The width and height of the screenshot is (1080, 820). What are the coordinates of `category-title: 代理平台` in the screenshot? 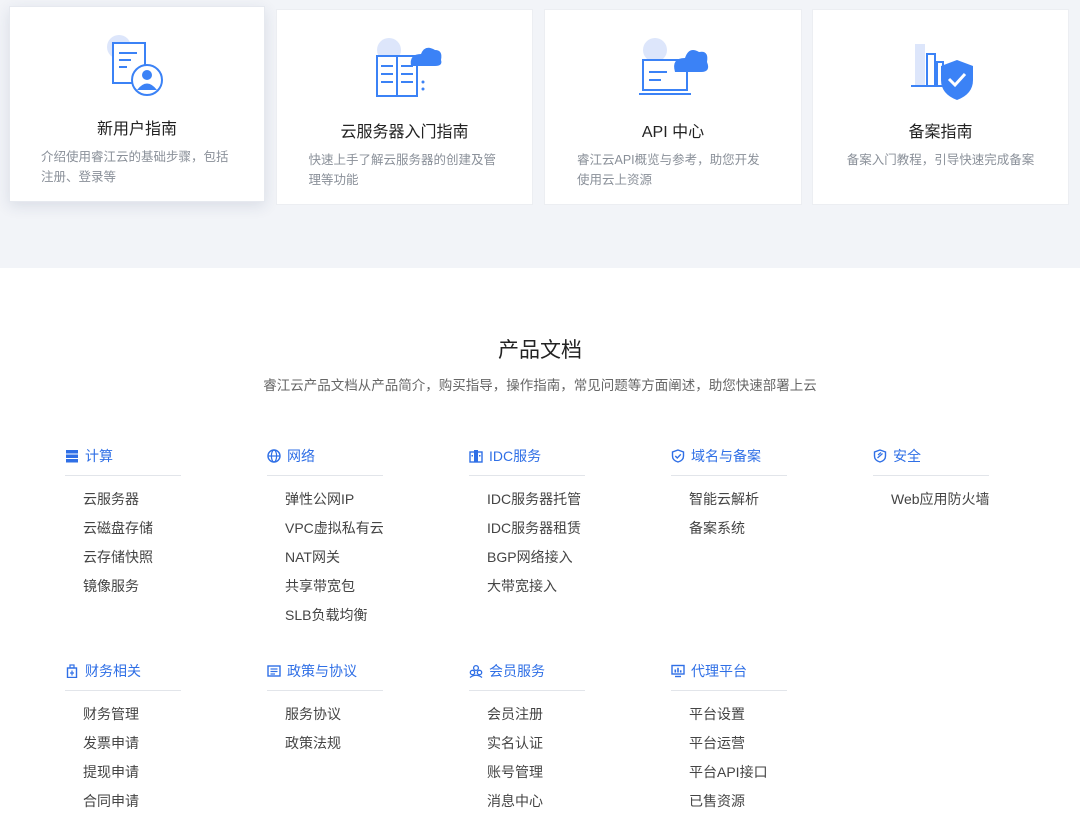 It's located at (719, 670).